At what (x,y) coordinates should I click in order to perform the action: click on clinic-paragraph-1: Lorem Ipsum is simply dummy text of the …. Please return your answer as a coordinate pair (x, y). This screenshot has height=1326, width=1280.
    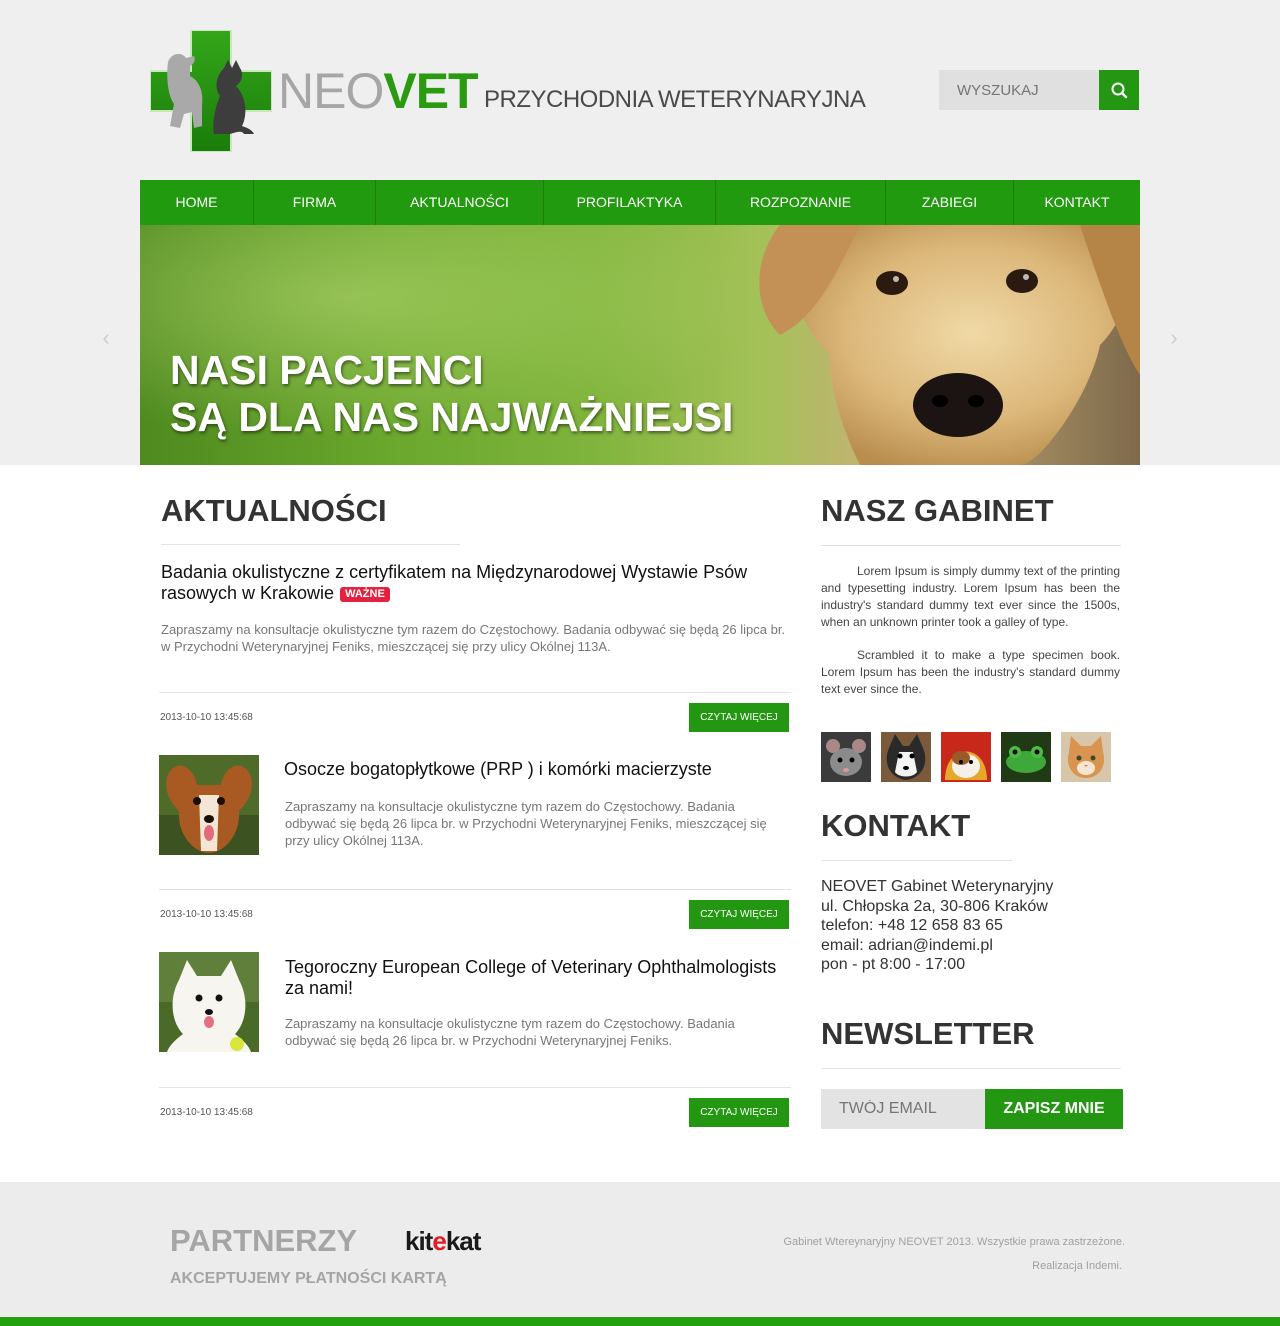
    Looking at the image, I should click on (970, 596).